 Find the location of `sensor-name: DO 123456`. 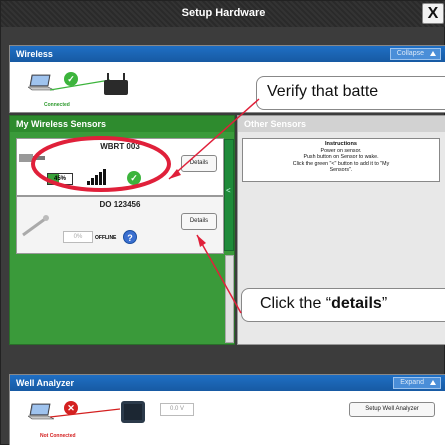

sensor-name: DO 123456 is located at coordinates (120, 204).